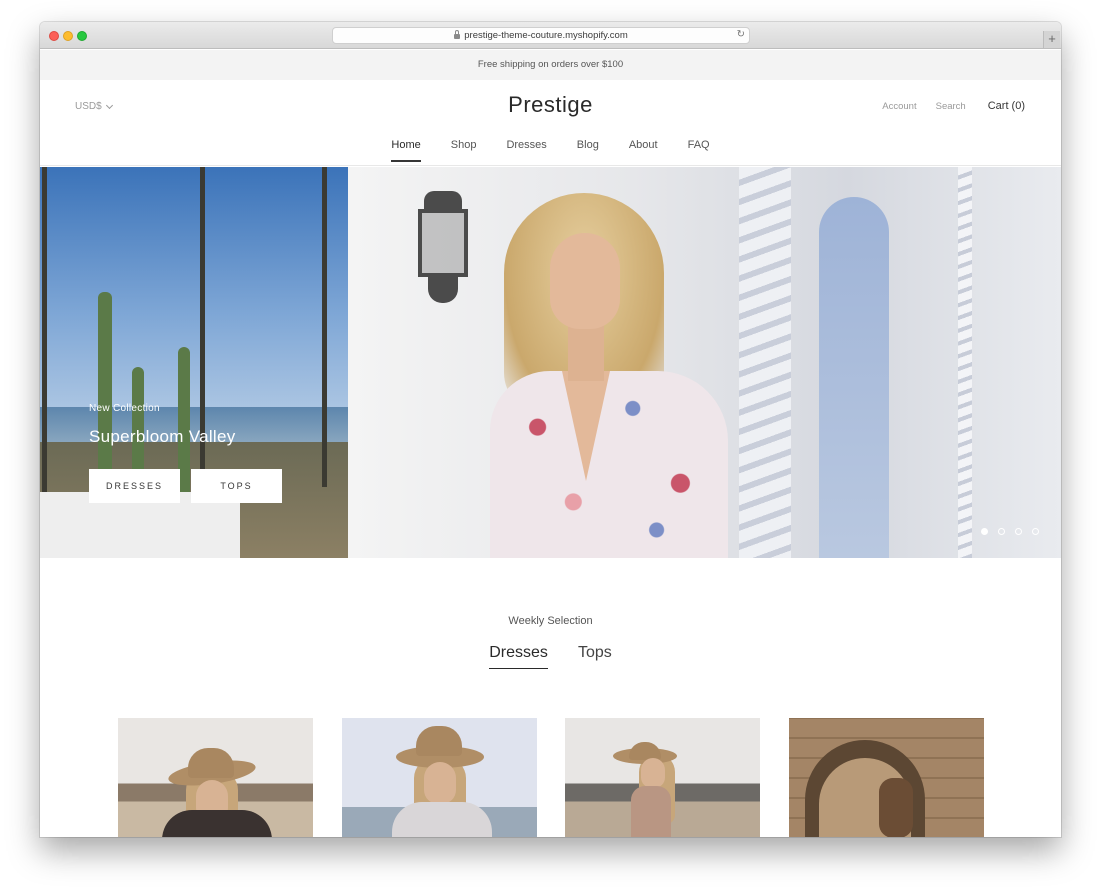 The height and width of the screenshot is (894, 1100). Describe the element at coordinates (457, 34) in the screenshot. I see `lock-icon` at that location.